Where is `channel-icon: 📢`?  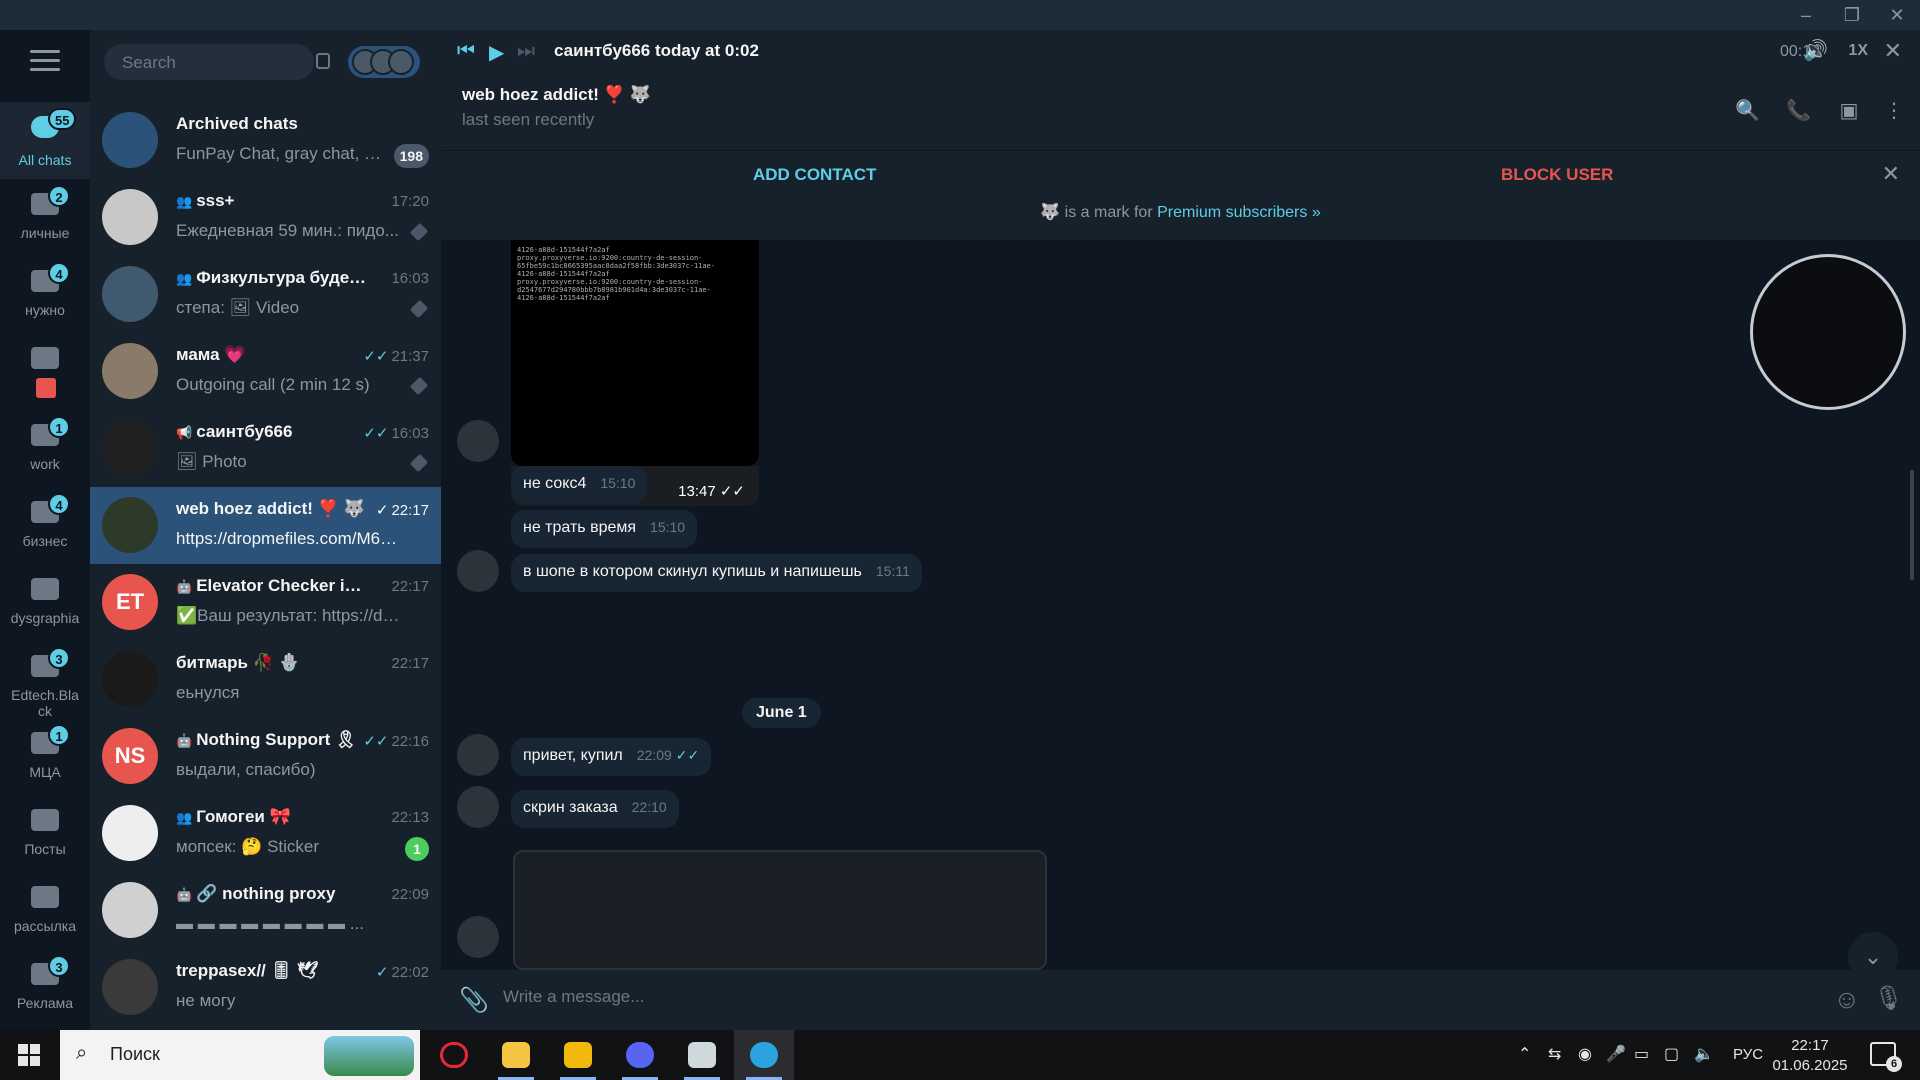 channel-icon: 📢 is located at coordinates (184, 432).